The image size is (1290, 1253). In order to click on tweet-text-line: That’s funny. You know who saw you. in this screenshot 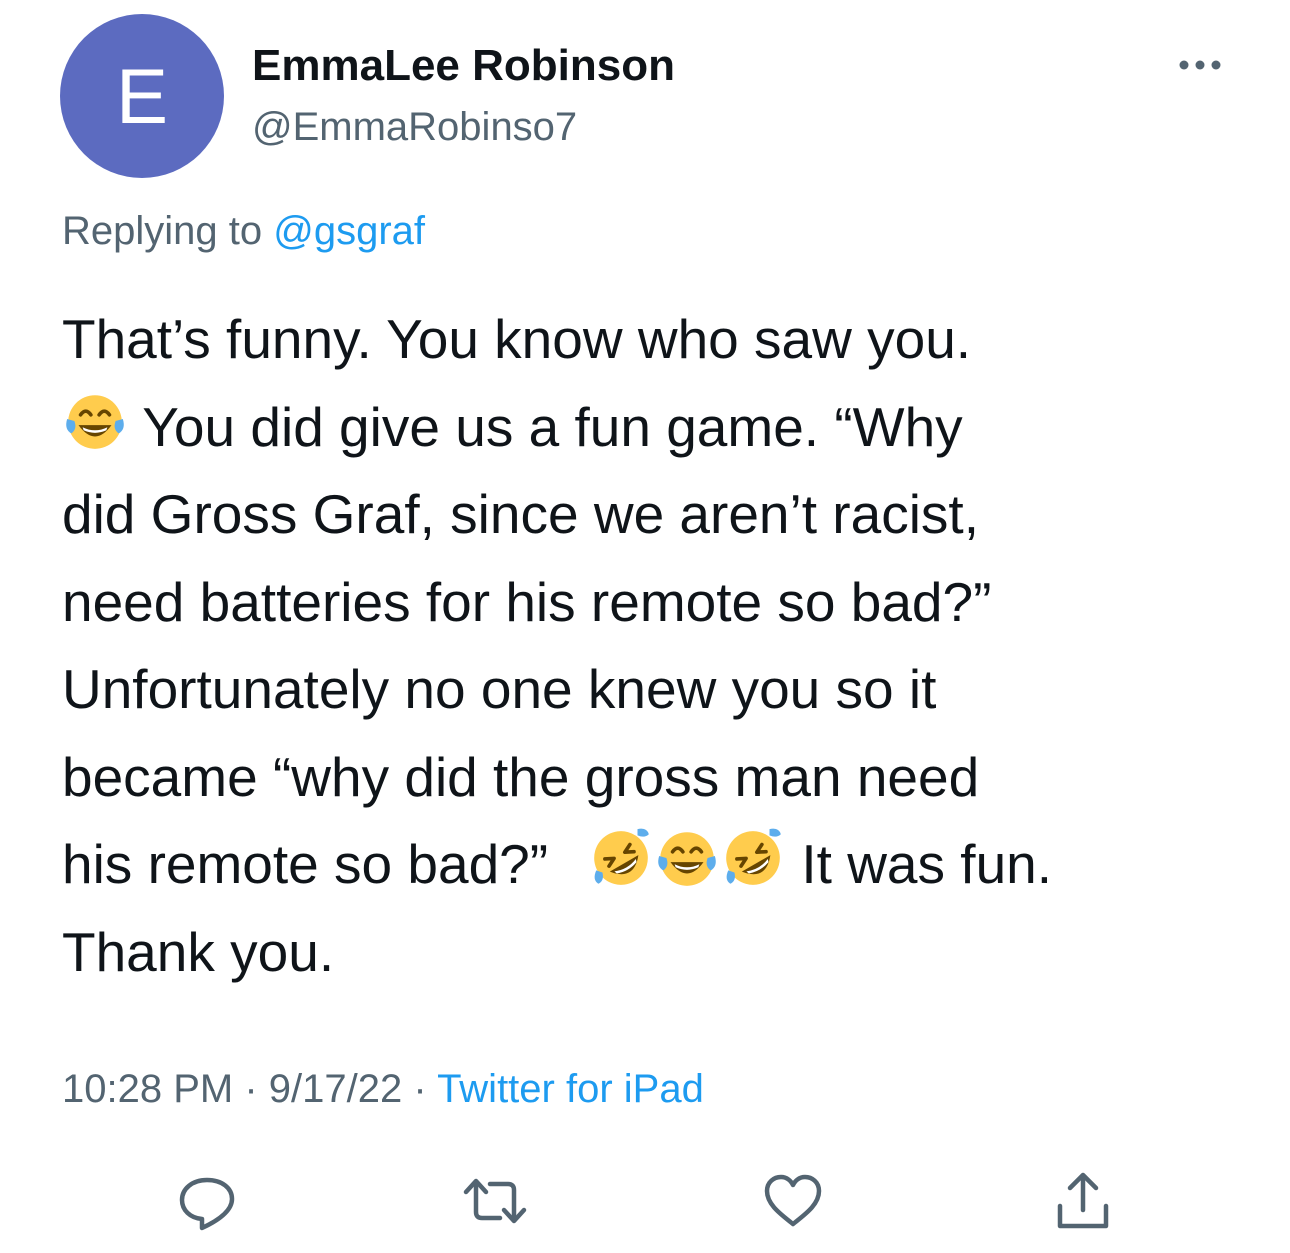, I will do `click(652, 340)`.